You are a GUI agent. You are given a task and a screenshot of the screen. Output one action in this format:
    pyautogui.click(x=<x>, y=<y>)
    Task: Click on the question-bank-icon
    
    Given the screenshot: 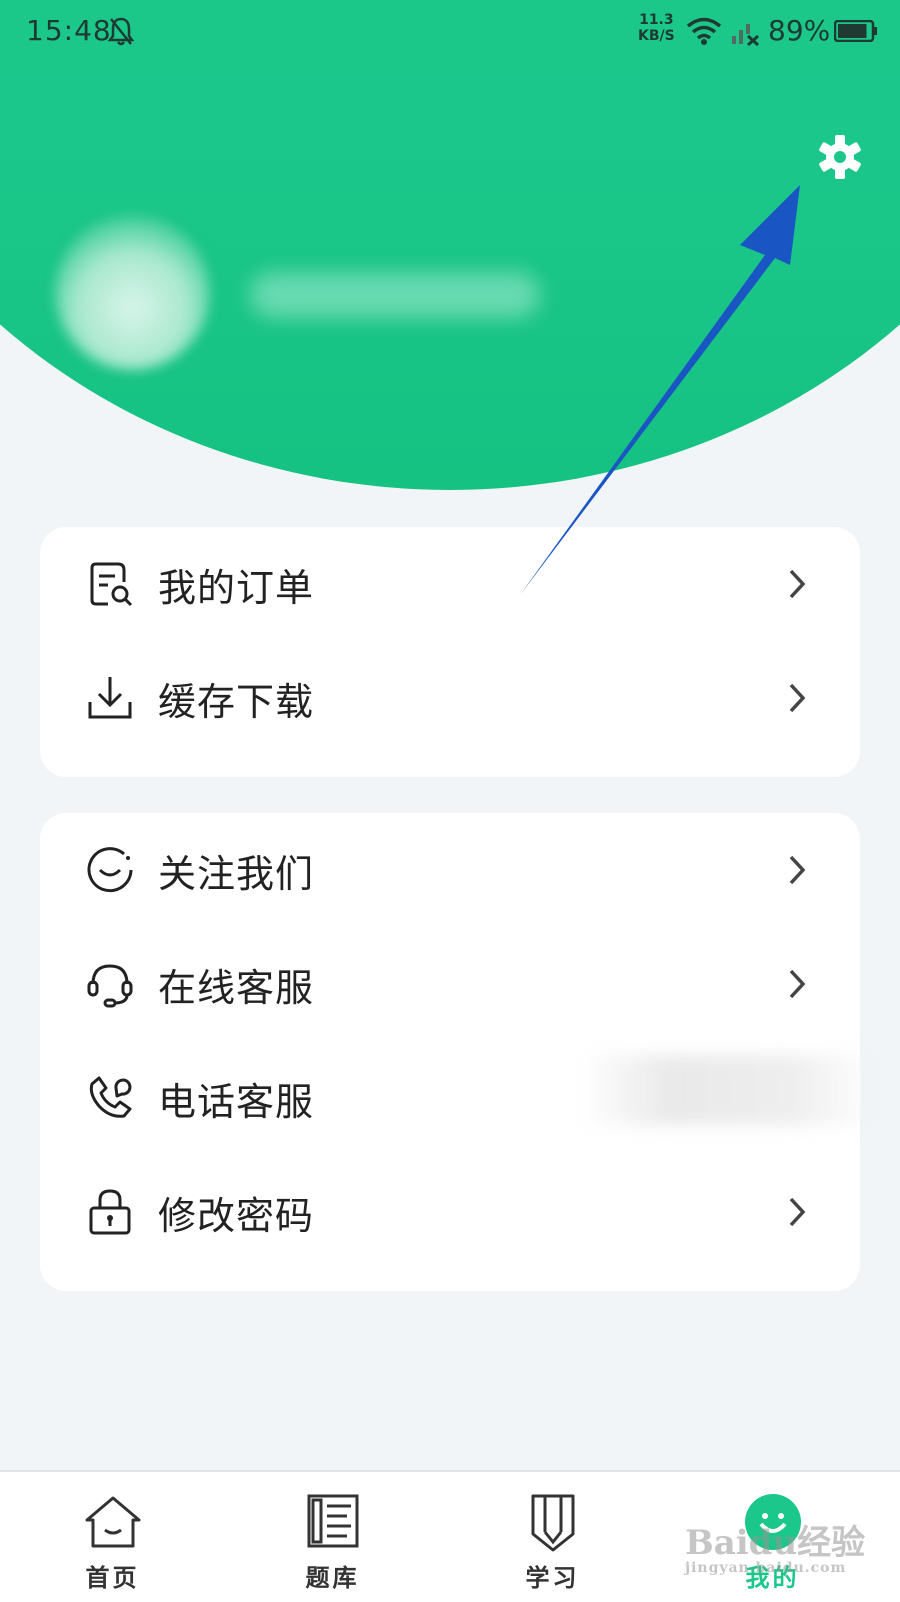 What is the action you would take?
    pyautogui.click(x=332, y=1521)
    